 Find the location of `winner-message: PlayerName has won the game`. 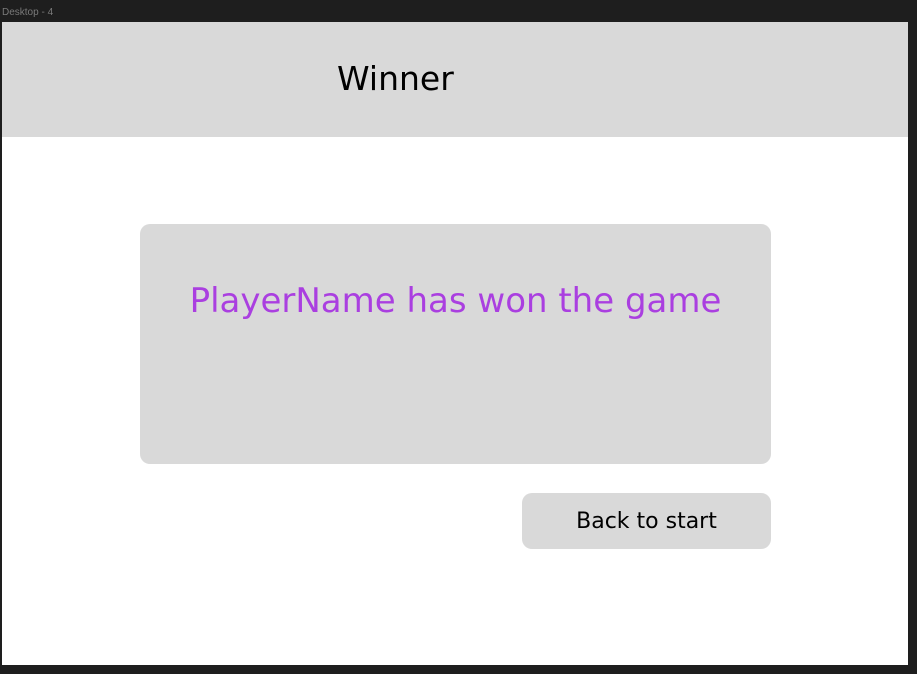

winner-message: PlayerName has won the game is located at coordinates (455, 301).